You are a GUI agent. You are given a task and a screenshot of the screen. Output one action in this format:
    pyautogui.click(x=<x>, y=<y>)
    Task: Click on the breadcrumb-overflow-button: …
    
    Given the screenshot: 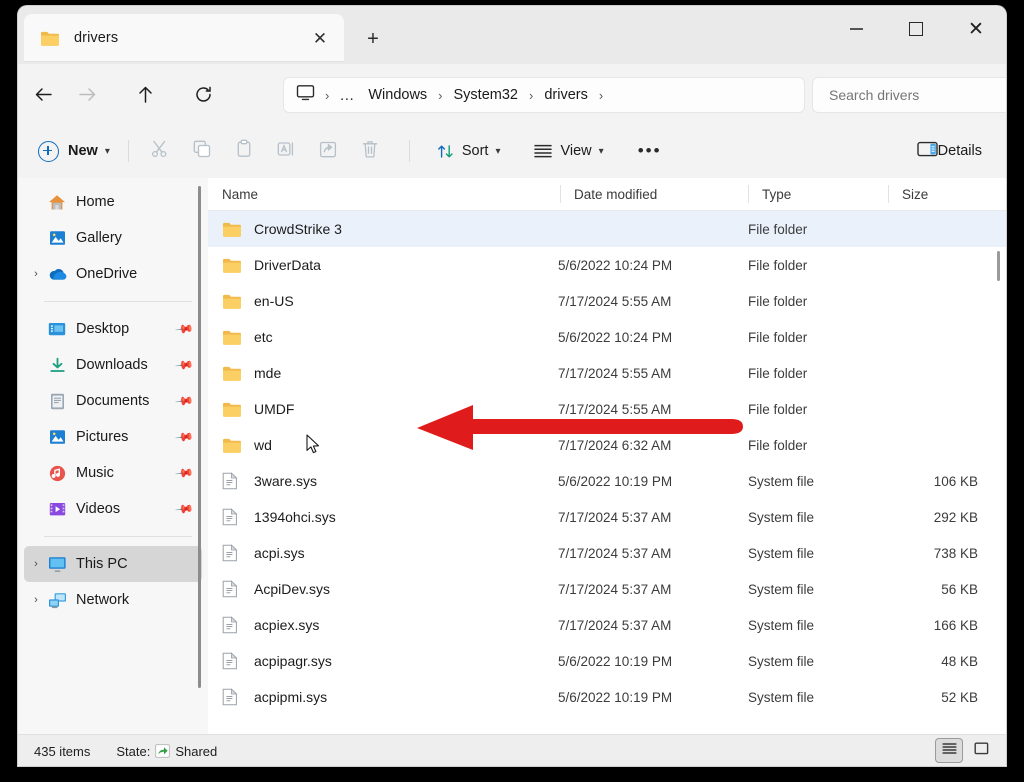 What is the action you would take?
    pyautogui.click(x=347, y=95)
    